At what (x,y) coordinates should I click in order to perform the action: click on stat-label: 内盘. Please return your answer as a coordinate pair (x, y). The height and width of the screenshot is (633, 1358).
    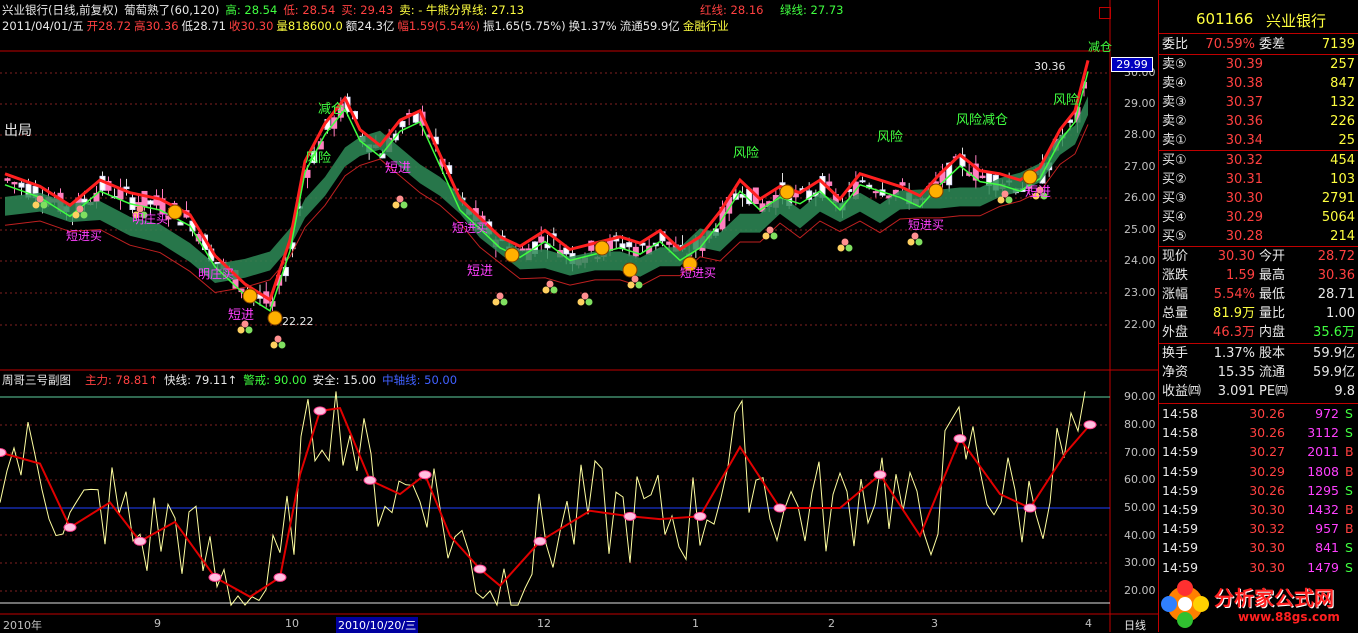
    Looking at the image, I should click on (1272, 332).